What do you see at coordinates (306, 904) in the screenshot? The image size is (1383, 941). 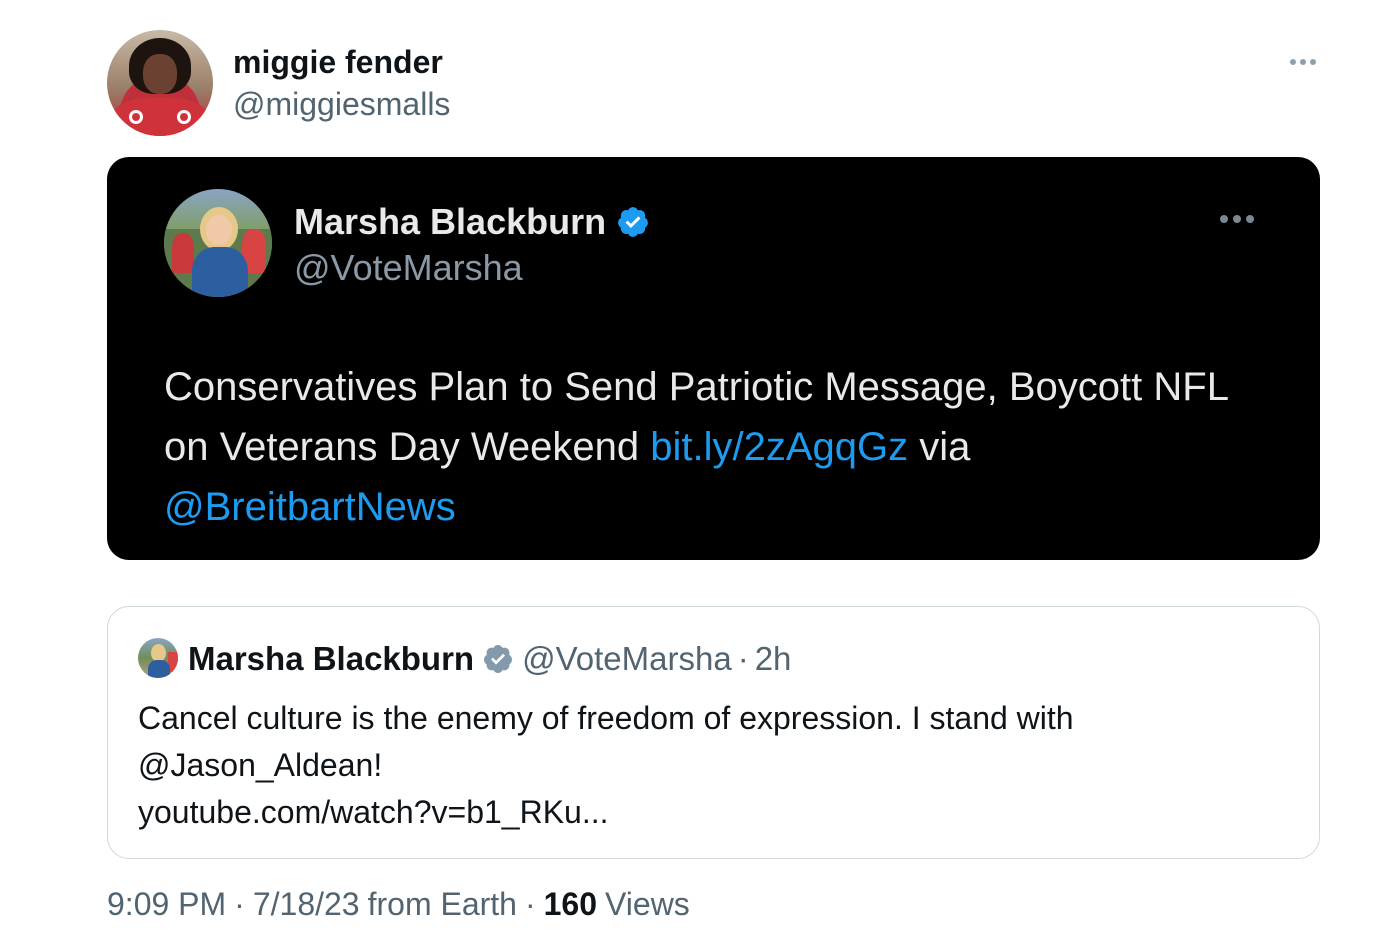 I see `tweet-date: 7/18/23` at bounding box center [306, 904].